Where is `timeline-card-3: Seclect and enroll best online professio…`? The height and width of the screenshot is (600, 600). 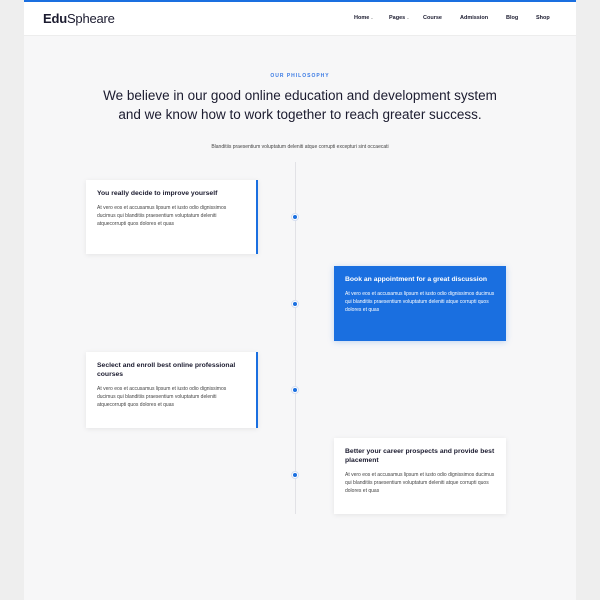
timeline-card-3: Seclect and enroll best online professio… is located at coordinates (172, 390).